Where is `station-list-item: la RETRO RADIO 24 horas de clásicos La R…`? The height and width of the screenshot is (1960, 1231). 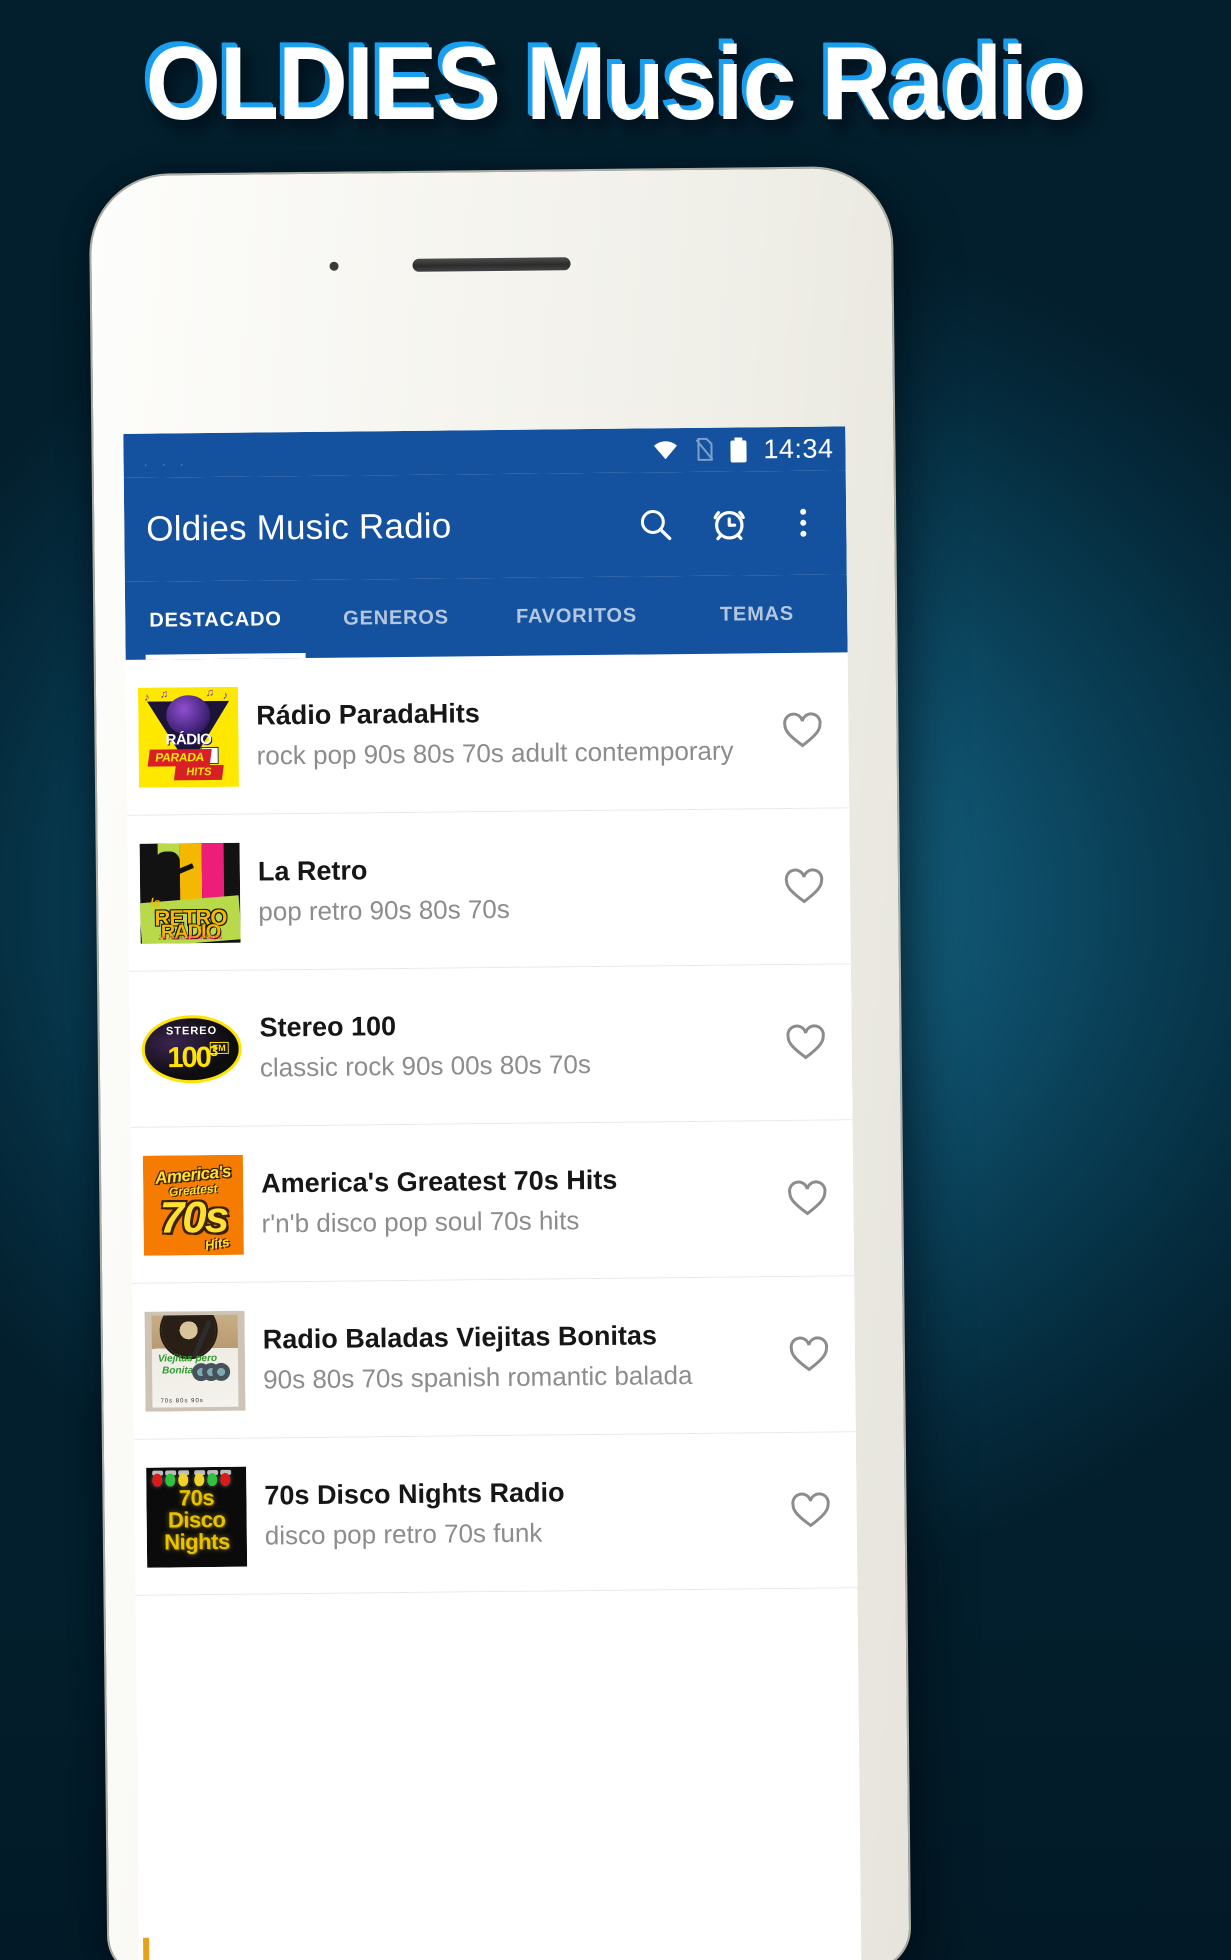 station-list-item: la RETRO RADIO 24 horas de clásicos La R… is located at coordinates (489, 890).